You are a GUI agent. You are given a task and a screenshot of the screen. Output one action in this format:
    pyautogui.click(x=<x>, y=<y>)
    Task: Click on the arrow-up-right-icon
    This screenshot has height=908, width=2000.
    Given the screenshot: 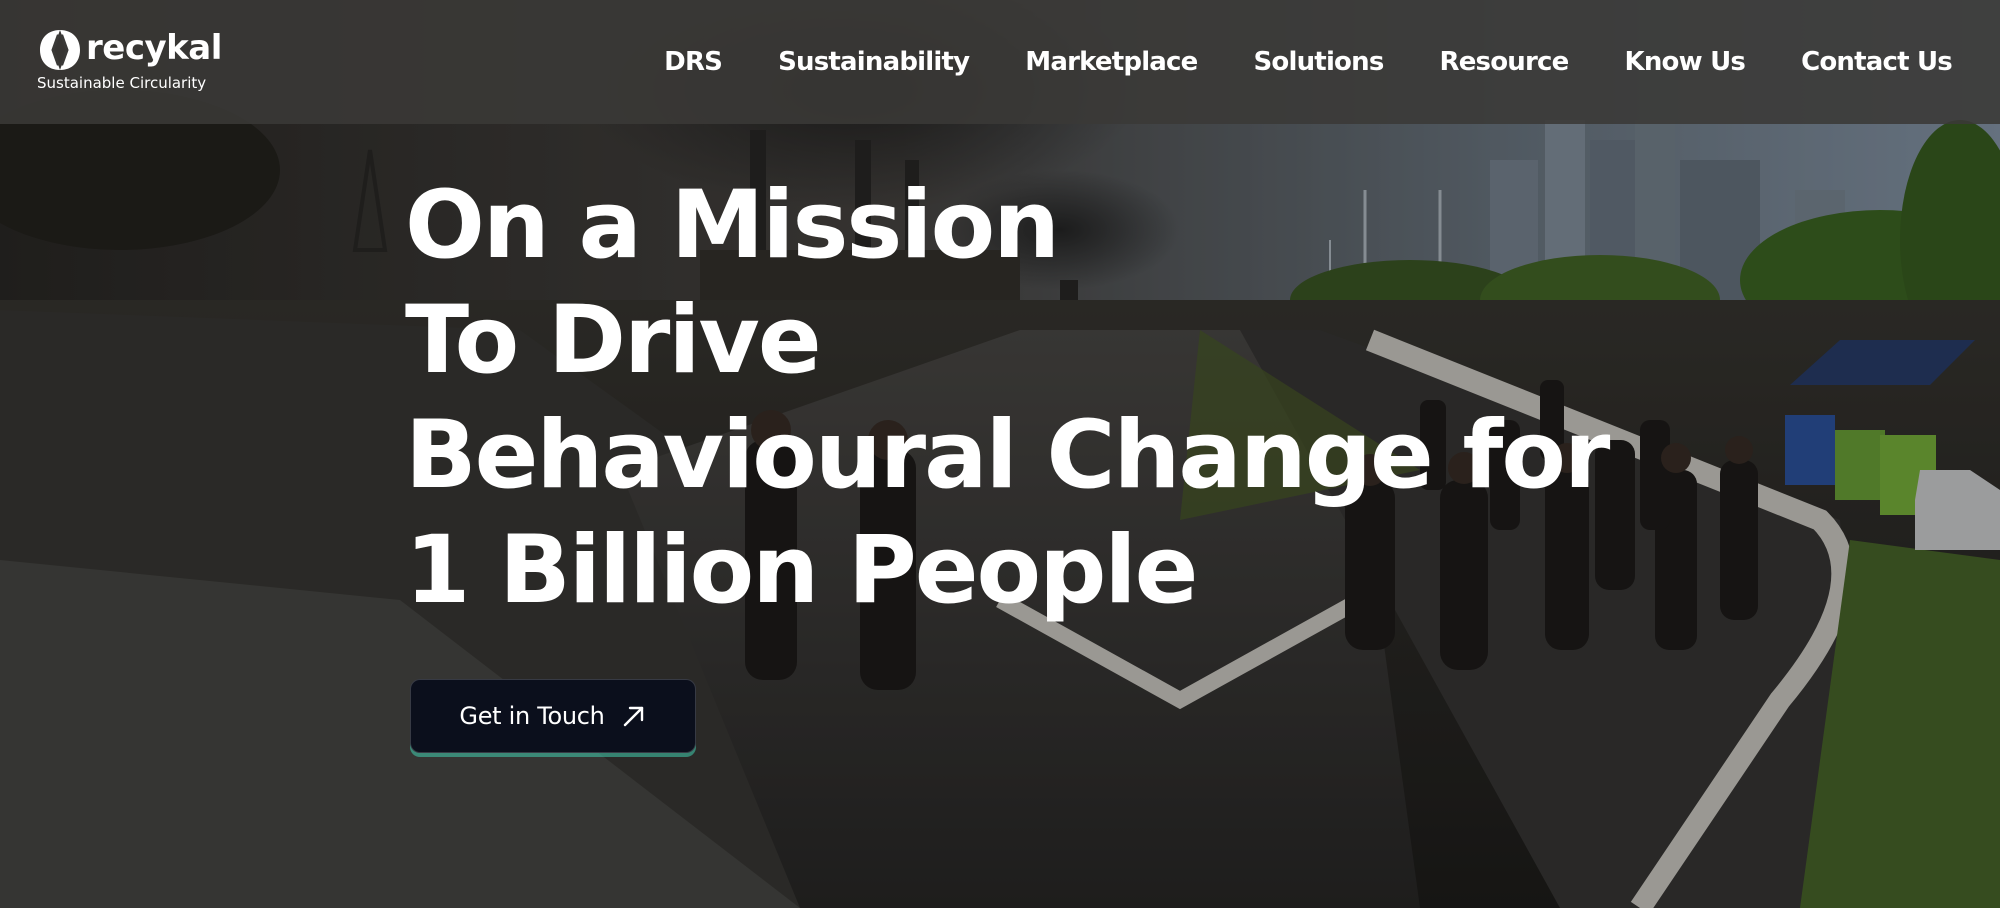 What is the action you would take?
    pyautogui.click(x=633, y=716)
    